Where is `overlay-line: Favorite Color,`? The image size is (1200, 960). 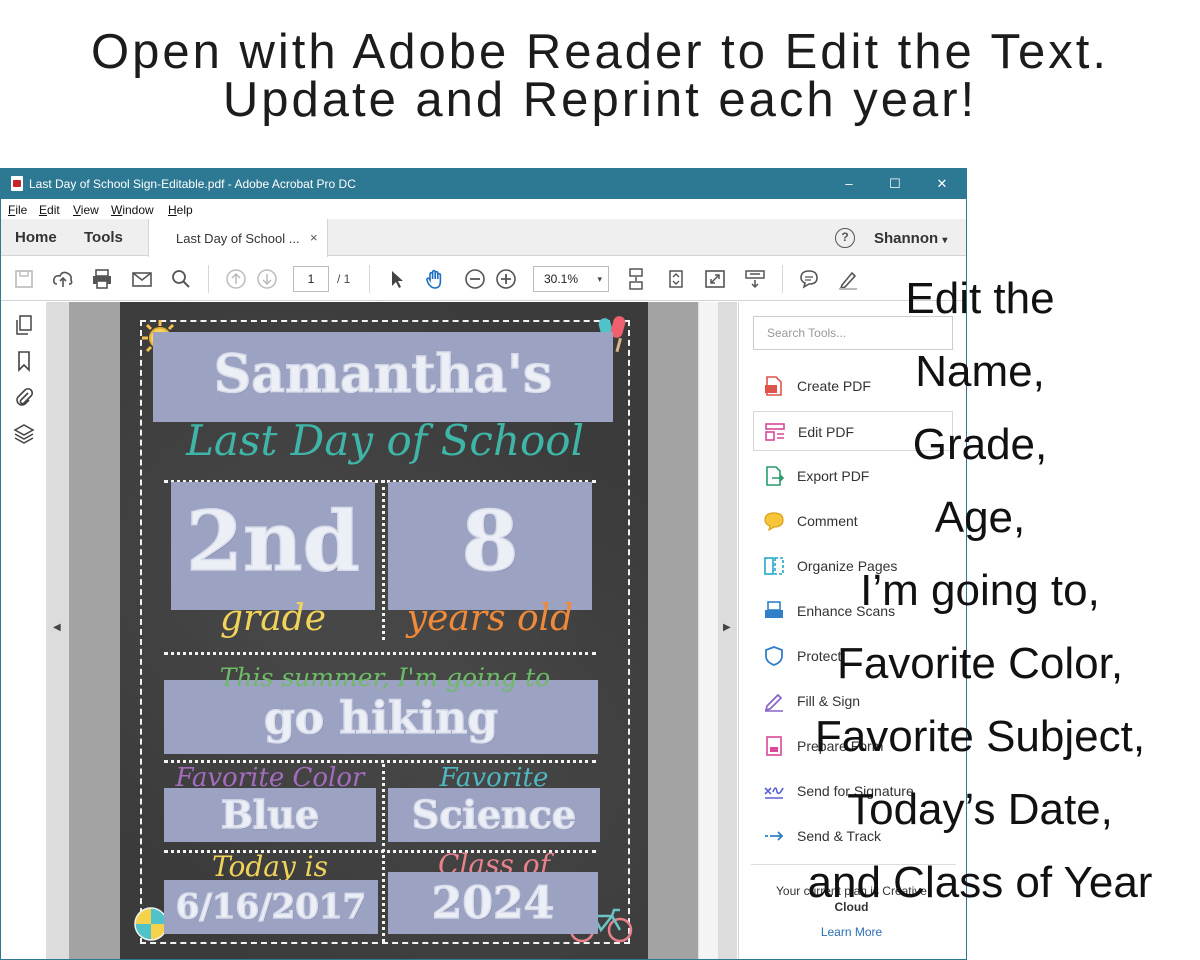
overlay-line: Favorite Color, is located at coordinates (980, 663).